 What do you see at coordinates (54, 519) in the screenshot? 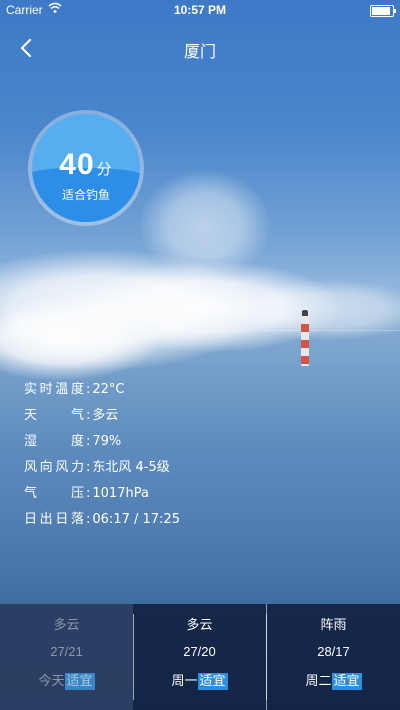
I see `detail-label: 日出日落` at bounding box center [54, 519].